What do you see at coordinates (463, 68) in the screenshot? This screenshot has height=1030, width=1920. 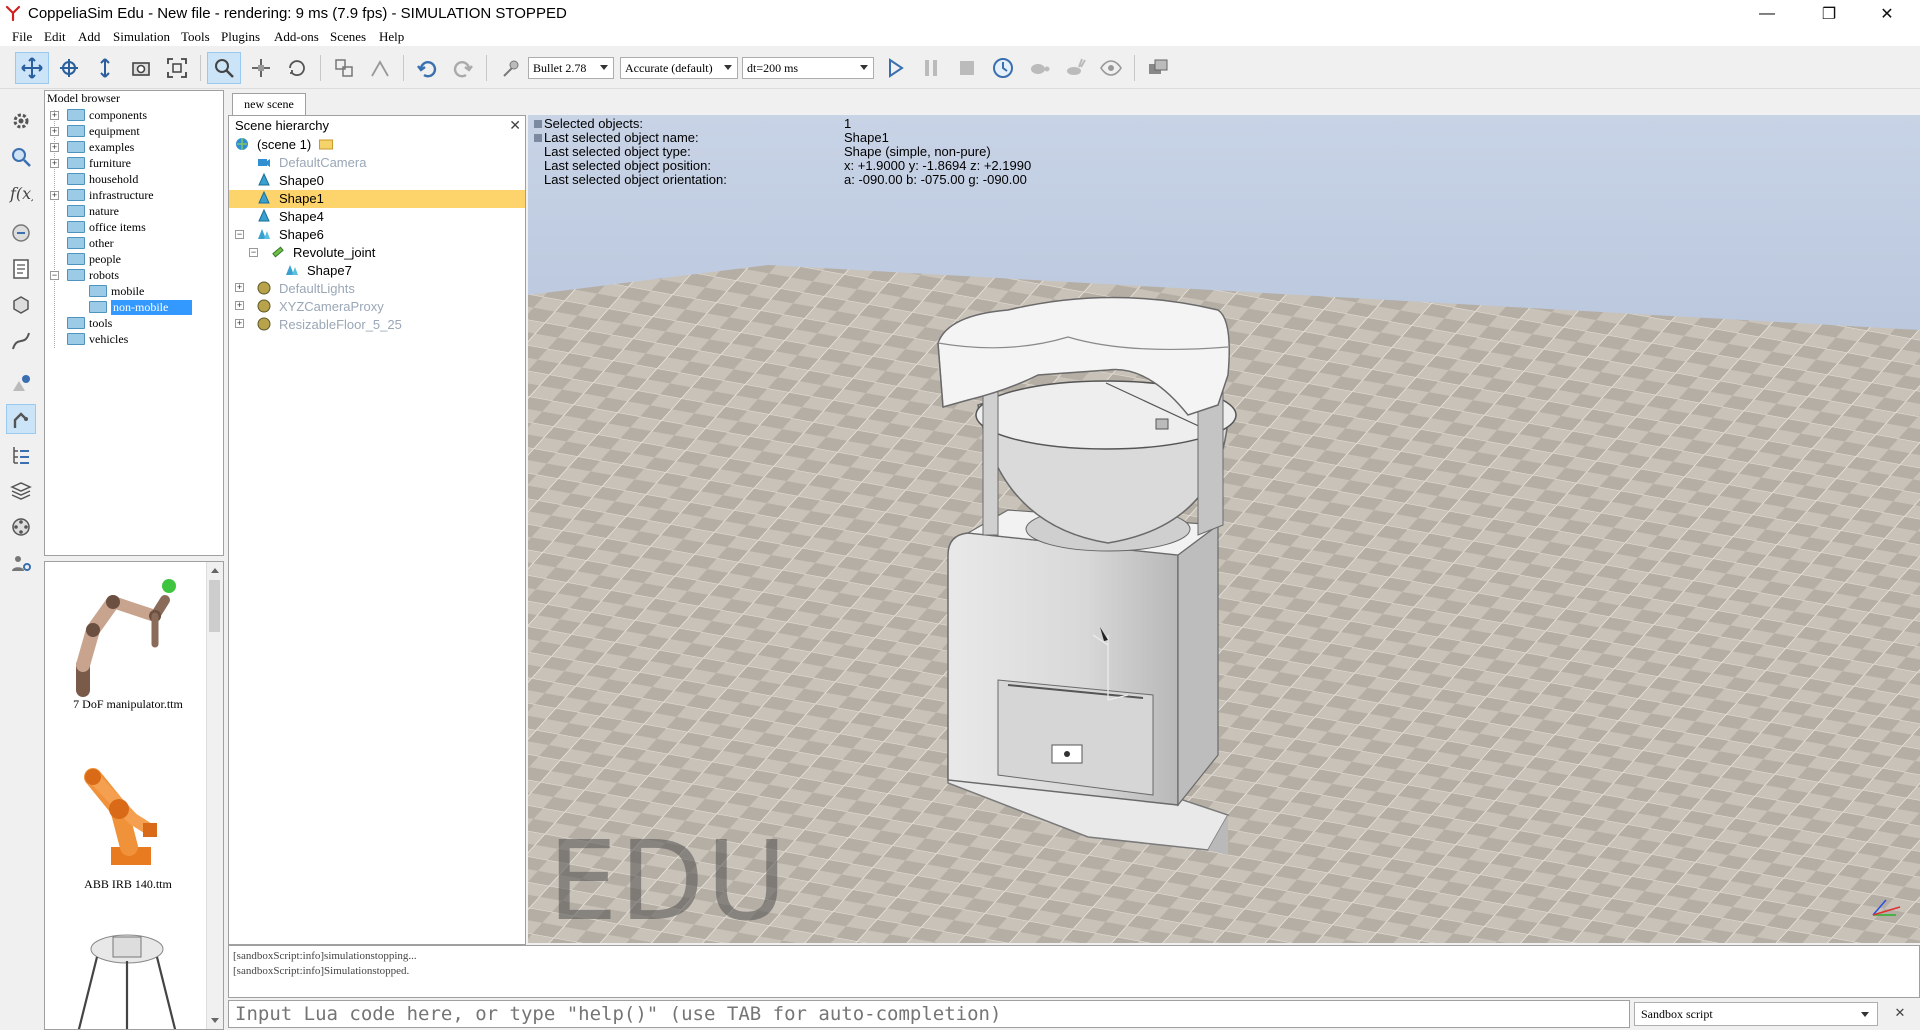 I see `redo-button` at bounding box center [463, 68].